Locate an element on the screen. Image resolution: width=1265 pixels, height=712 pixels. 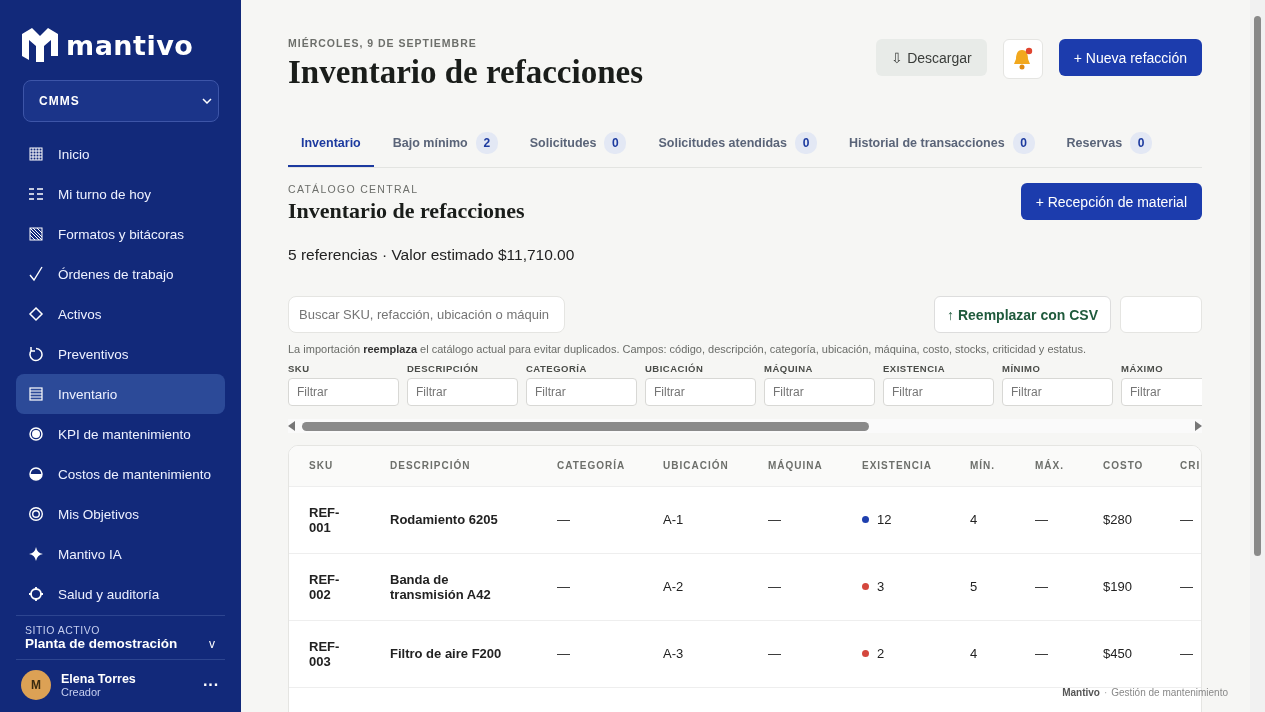
table-cell: 5 is located at coordinates (982, 586).